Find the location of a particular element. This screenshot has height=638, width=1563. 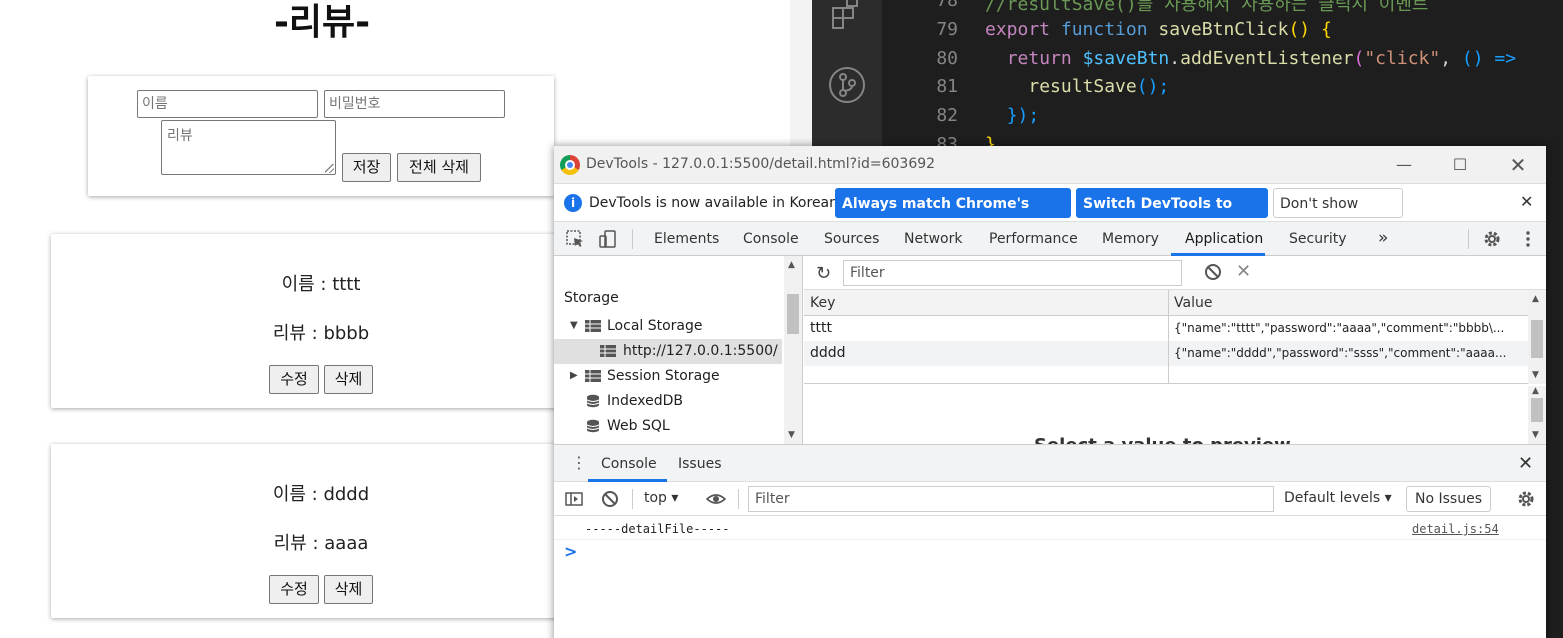

sidebar-scrollbar: ▲ ▼ is located at coordinates (793, 350).